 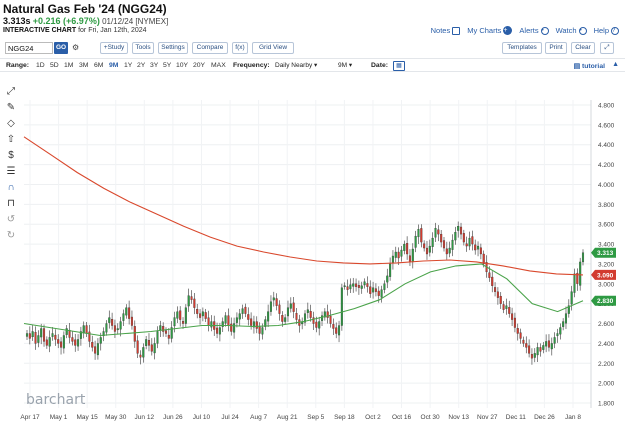 What do you see at coordinates (606, 125) in the screenshot?
I see `y-tick-label: 4.600` at bounding box center [606, 125].